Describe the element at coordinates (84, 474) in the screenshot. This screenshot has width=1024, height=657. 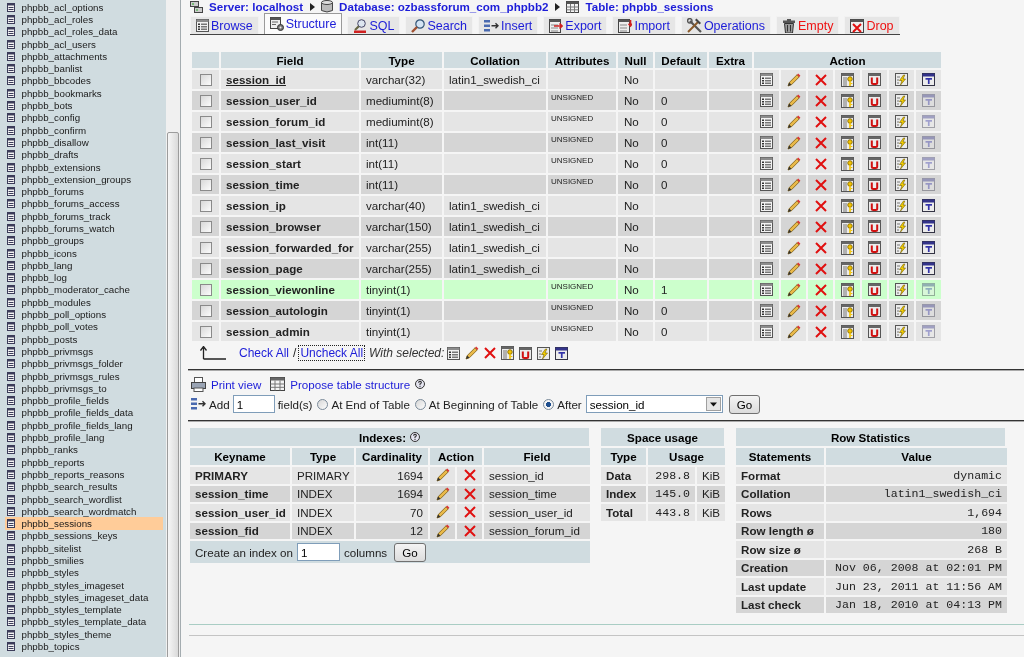
I see `sidebar-item: phpbb_reports_reasons` at that location.